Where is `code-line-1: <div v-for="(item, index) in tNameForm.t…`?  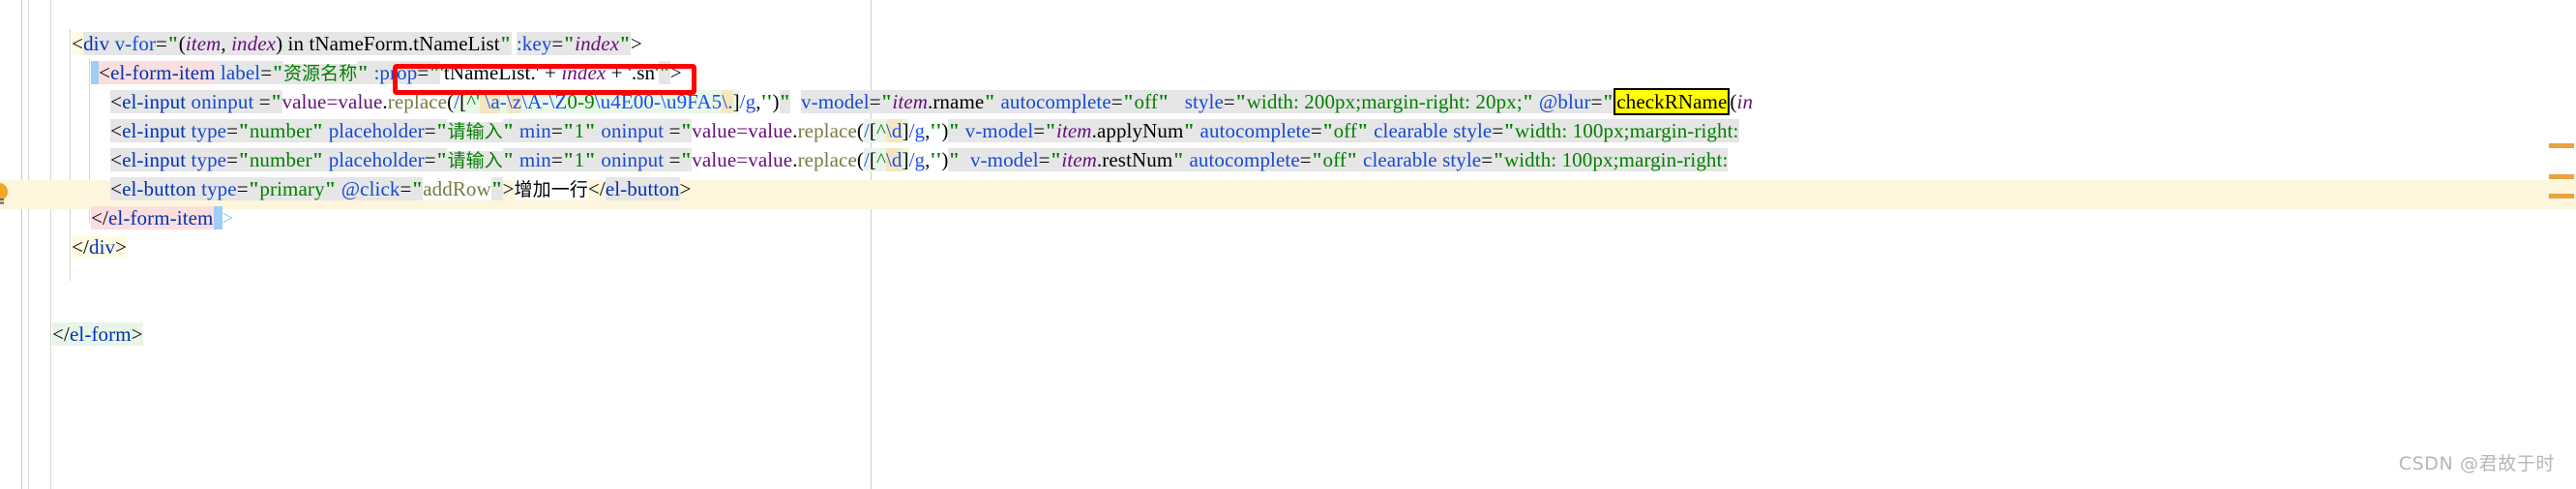
code-line-1: <div v-for="(item, index) in tNameForm.t… is located at coordinates (876, 28).